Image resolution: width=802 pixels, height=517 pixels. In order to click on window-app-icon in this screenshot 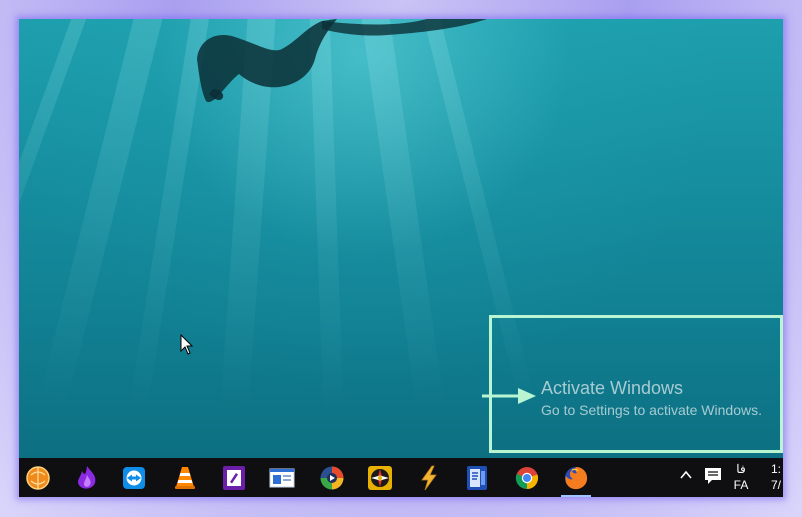, I will do `click(282, 477)`.